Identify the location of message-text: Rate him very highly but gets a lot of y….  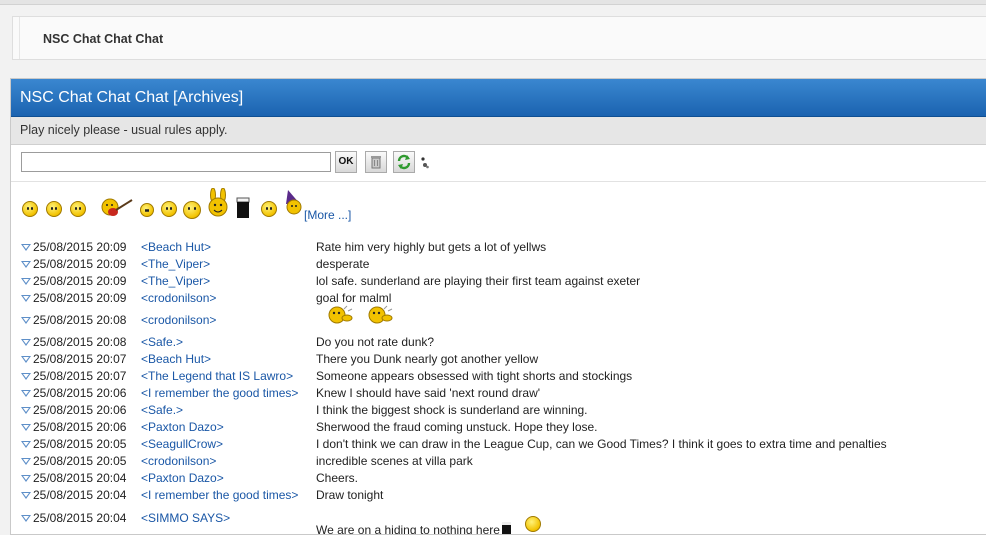
(431, 247).